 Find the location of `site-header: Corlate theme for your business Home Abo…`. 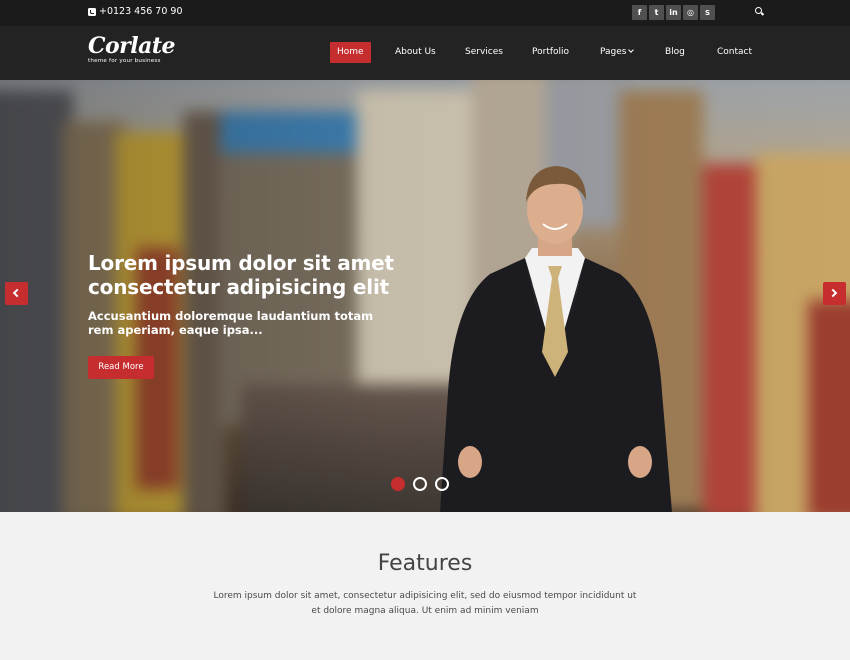

site-header: Corlate theme for your business Home Abo… is located at coordinates (425, 53).